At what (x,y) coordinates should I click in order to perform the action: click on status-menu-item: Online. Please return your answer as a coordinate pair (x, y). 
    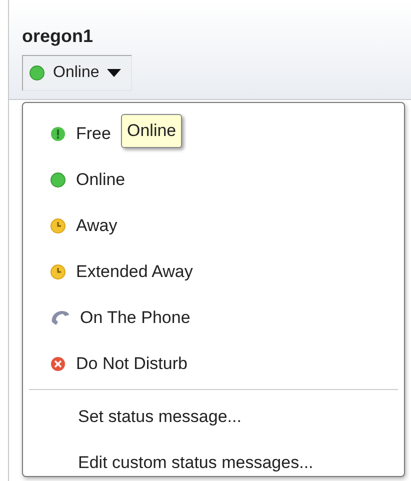
    Looking at the image, I should click on (74, 180).